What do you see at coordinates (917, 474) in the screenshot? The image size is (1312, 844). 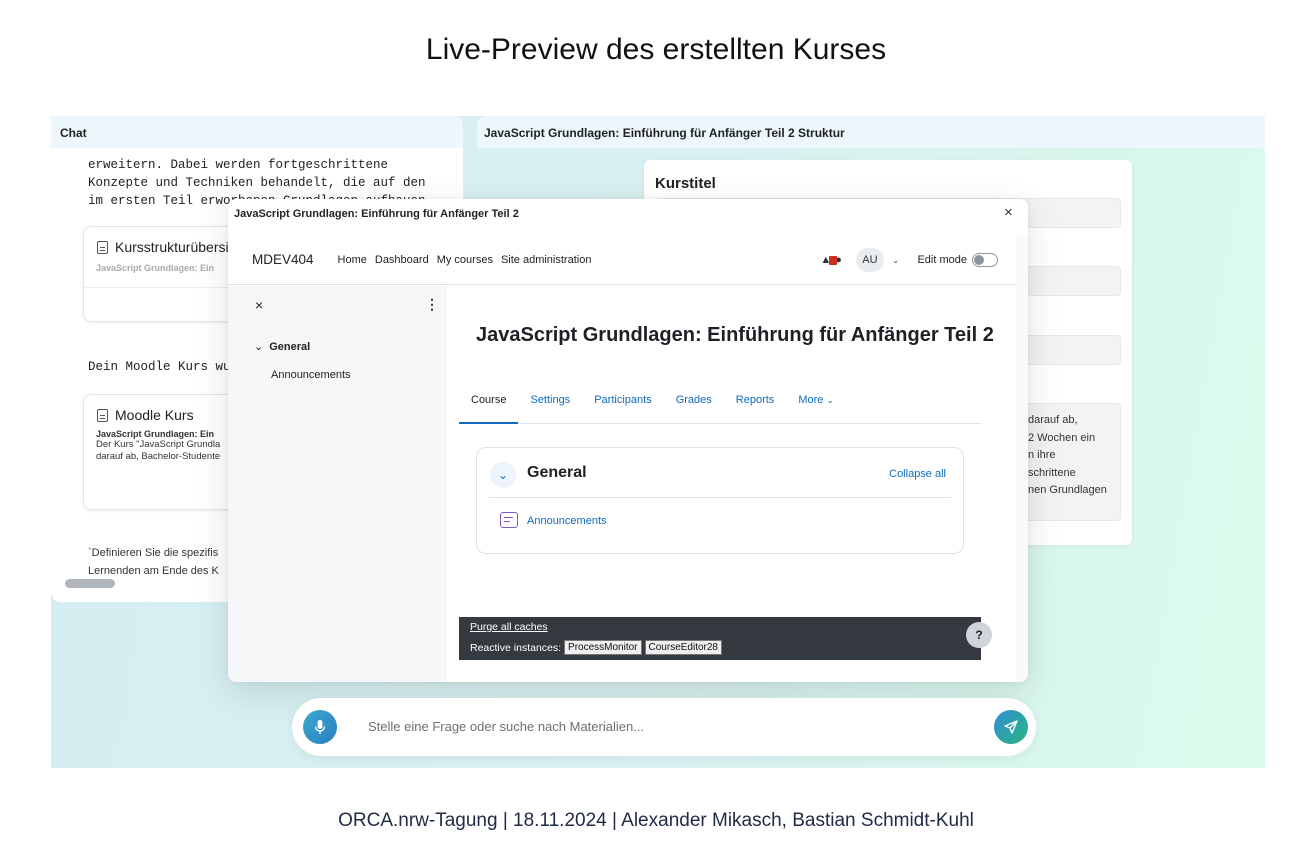 I see `collapse-all-link: Collapse all` at bounding box center [917, 474].